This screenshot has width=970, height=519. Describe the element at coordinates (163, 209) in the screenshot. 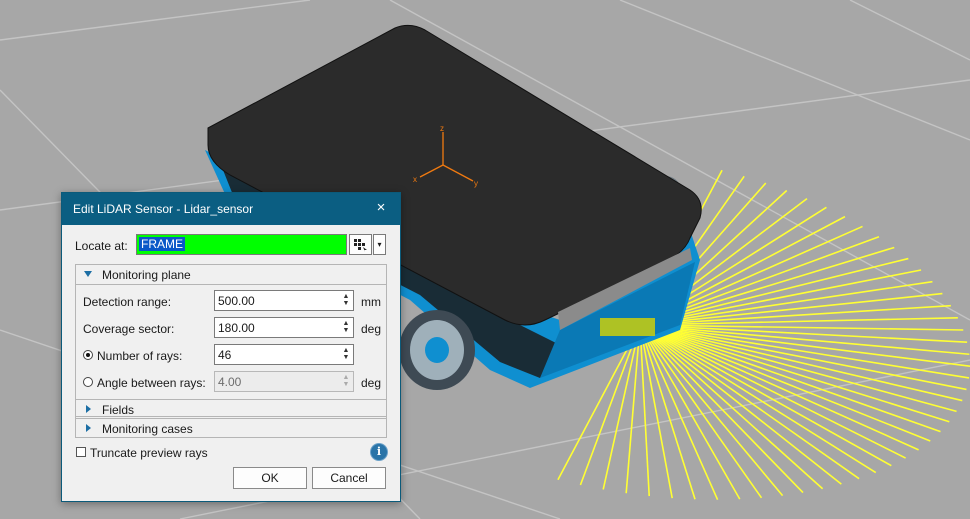

I see `dialog-title: Edit LiDAR Sensor - Lidar_sensor` at that location.